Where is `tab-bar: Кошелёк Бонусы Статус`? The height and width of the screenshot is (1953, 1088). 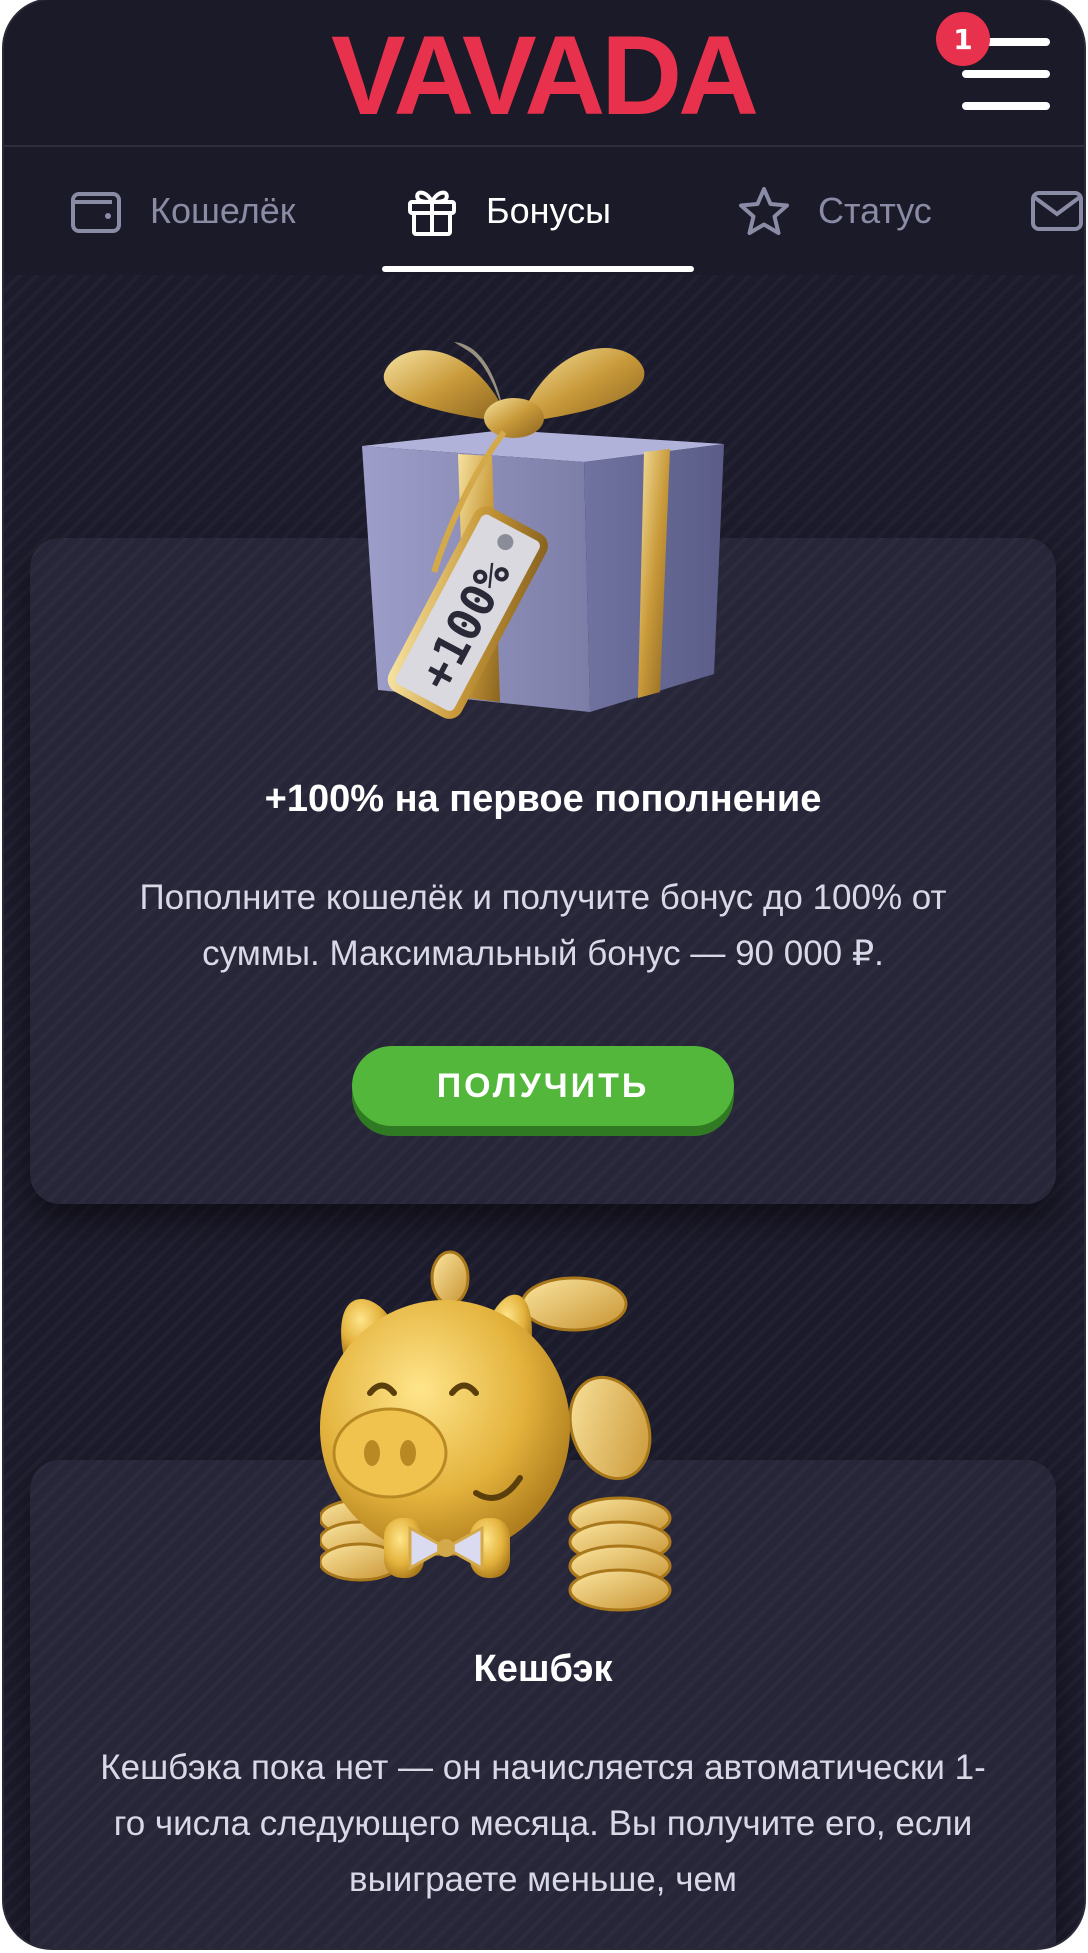
tab-bar: Кошелёк Бонусы Статус is located at coordinates (544, 211).